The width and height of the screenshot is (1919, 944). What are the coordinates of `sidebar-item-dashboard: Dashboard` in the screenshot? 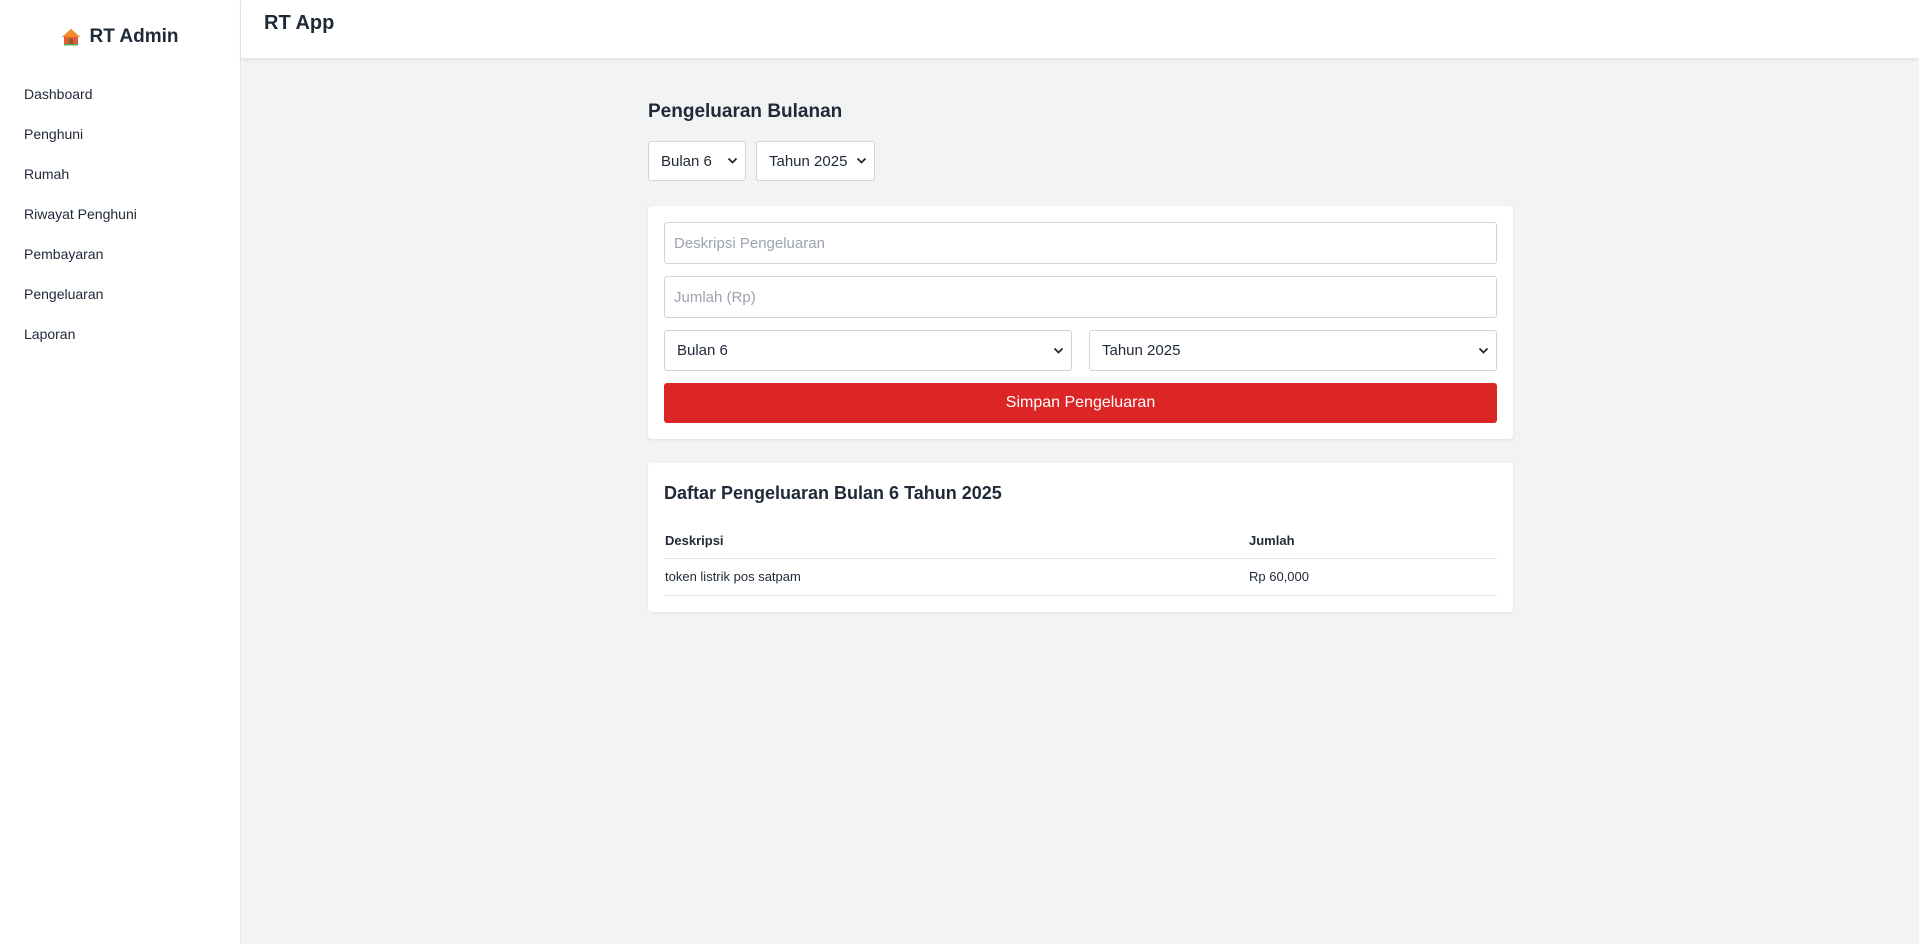 It's located at (120, 94).